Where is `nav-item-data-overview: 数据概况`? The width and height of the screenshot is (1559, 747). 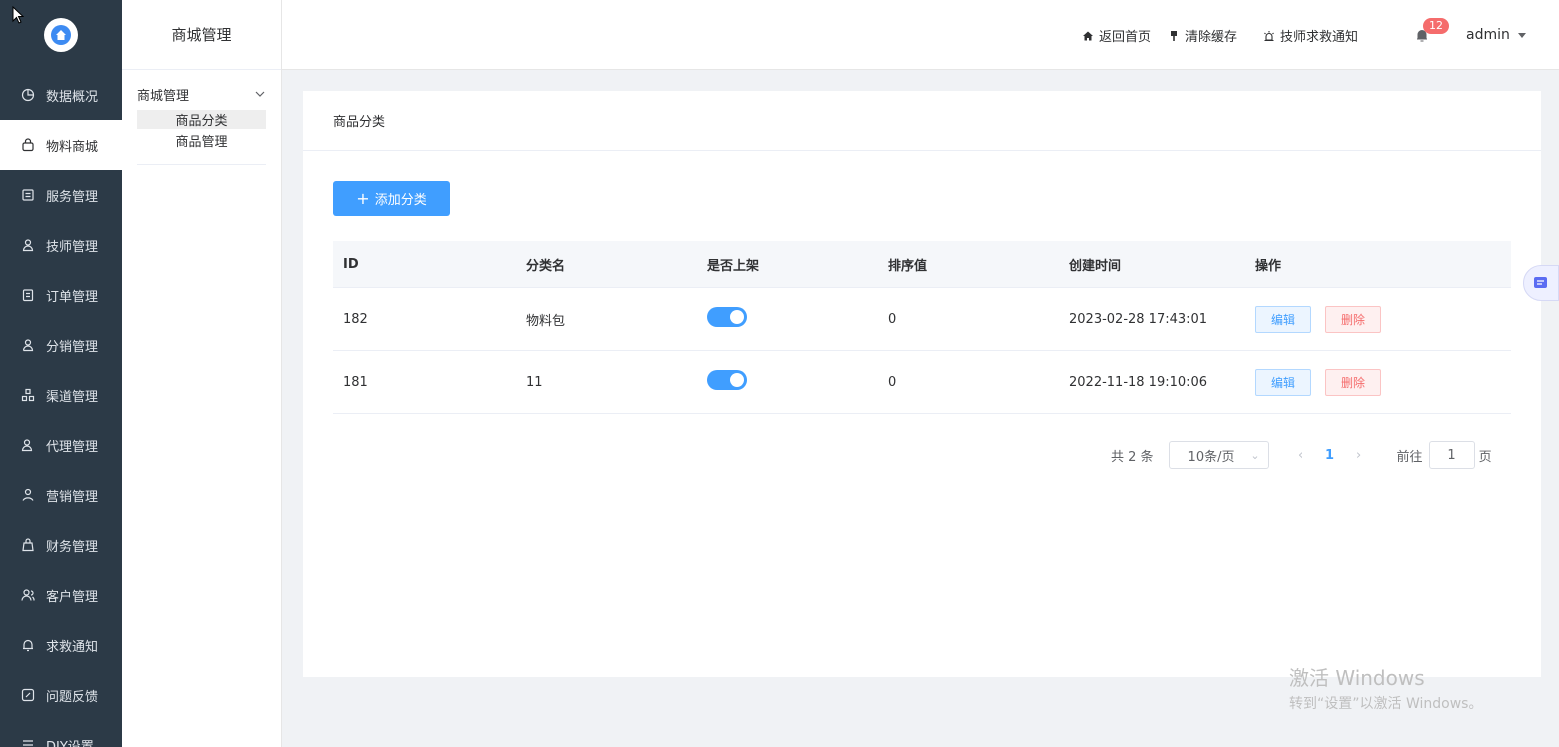
nav-item-data-overview: 数据概况 is located at coordinates (61, 95).